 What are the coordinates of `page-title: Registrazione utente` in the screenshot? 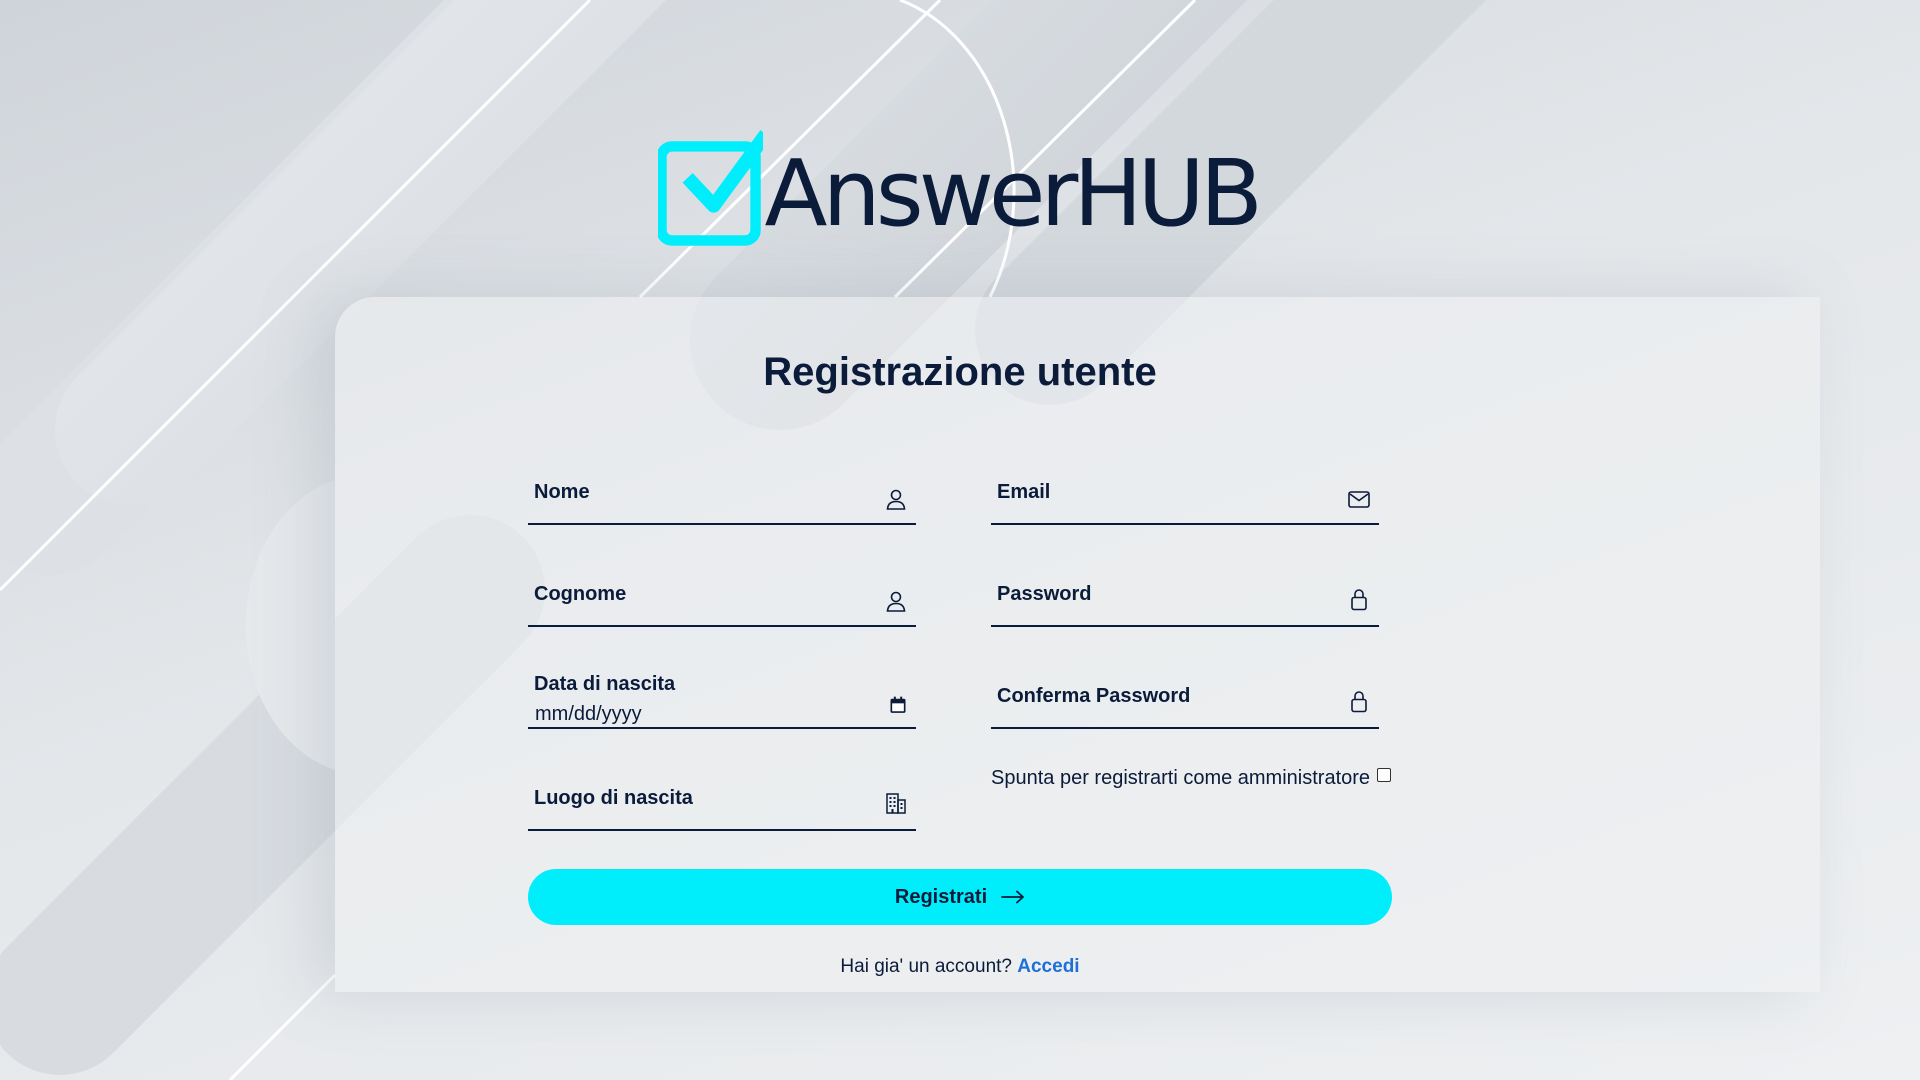 It's located at (960, 372).